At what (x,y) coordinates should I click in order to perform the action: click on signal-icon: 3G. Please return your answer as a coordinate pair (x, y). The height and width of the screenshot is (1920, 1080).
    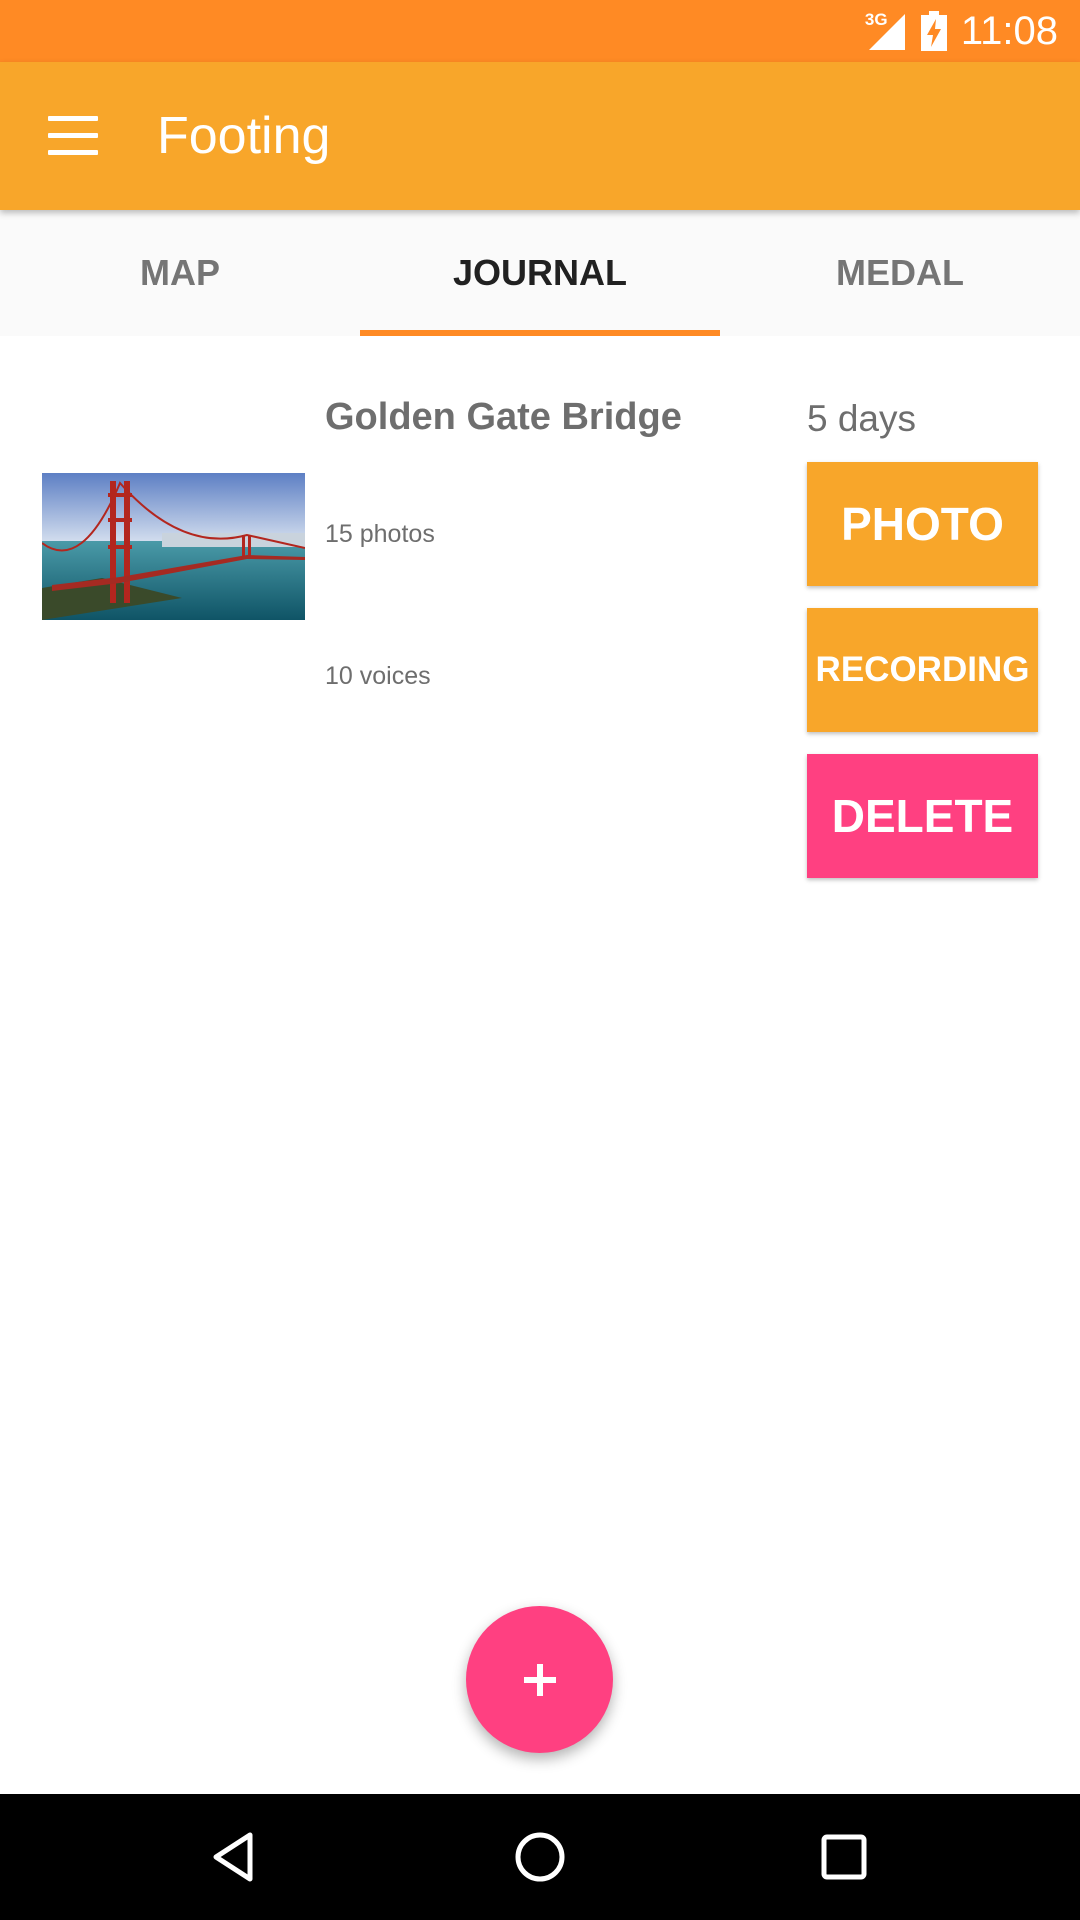
    Looking at the image, I should click on (886, 31).